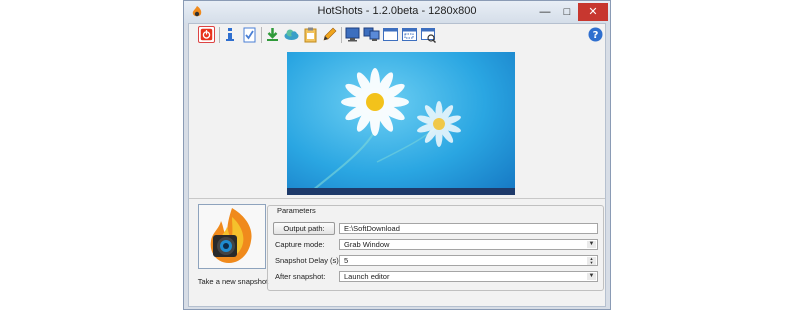 This screenshot has height=316, width=800. Describe the element at coordinates (296, 210) in the screenshot. I see `parameters-legend: Parameters` at that location.